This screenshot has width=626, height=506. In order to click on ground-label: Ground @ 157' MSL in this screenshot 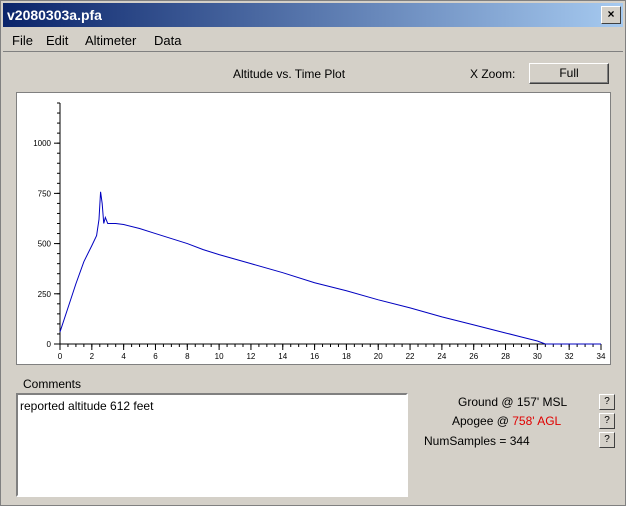, I will do `click(512, 402)`.